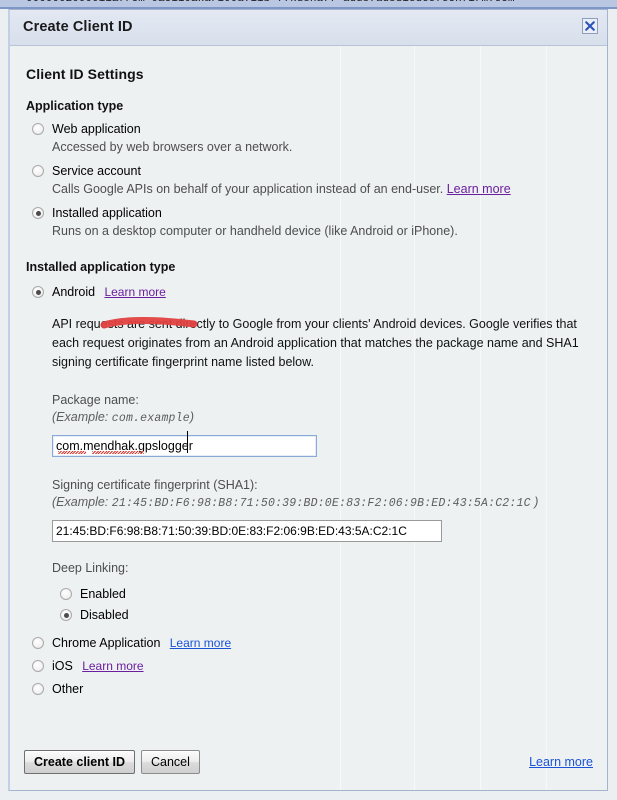 The width and height of the screenshot is (617, 800). Describe the element at coordinates (38, 213) in the screenshot. I see `radio-installed-application` at that location.